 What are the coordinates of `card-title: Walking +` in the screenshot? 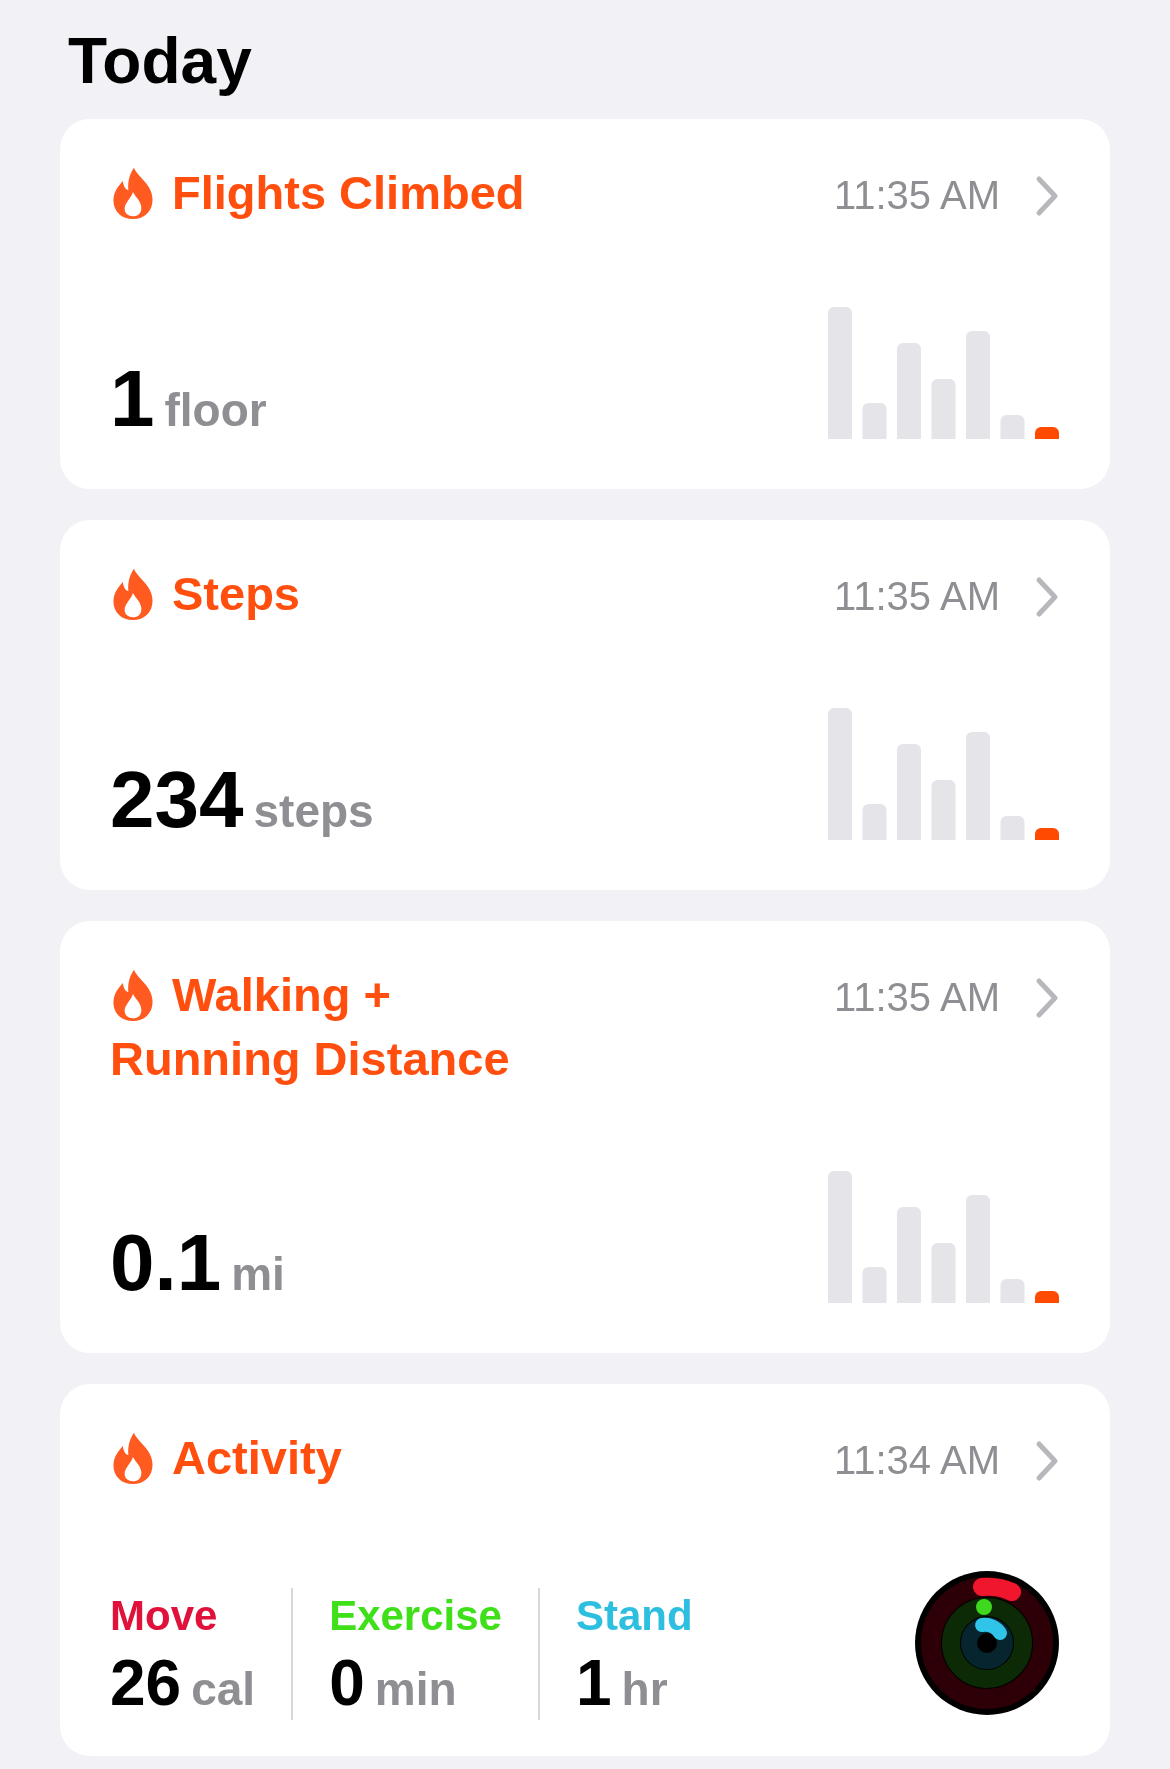 It's located at (281, 995).